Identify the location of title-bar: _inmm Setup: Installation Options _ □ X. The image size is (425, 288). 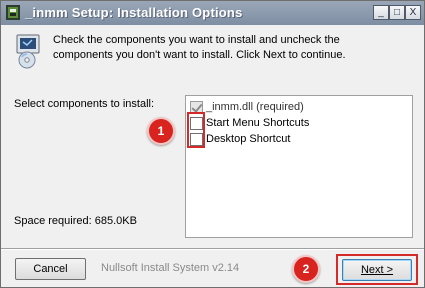
(212, 13).